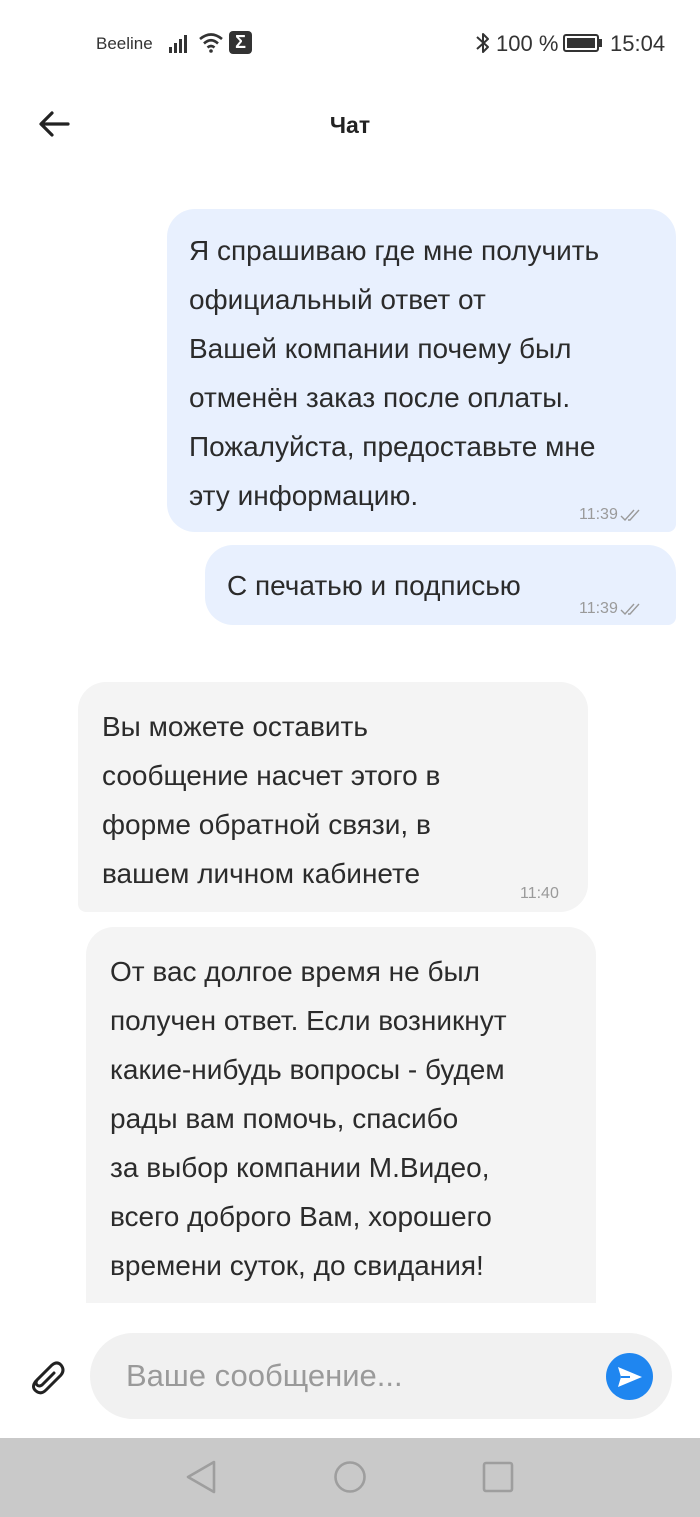 The image size is (700, 1517). Describe the element at coordinates (498, 1477) in the screenshot. I see `nav-recent-icon` at that location.